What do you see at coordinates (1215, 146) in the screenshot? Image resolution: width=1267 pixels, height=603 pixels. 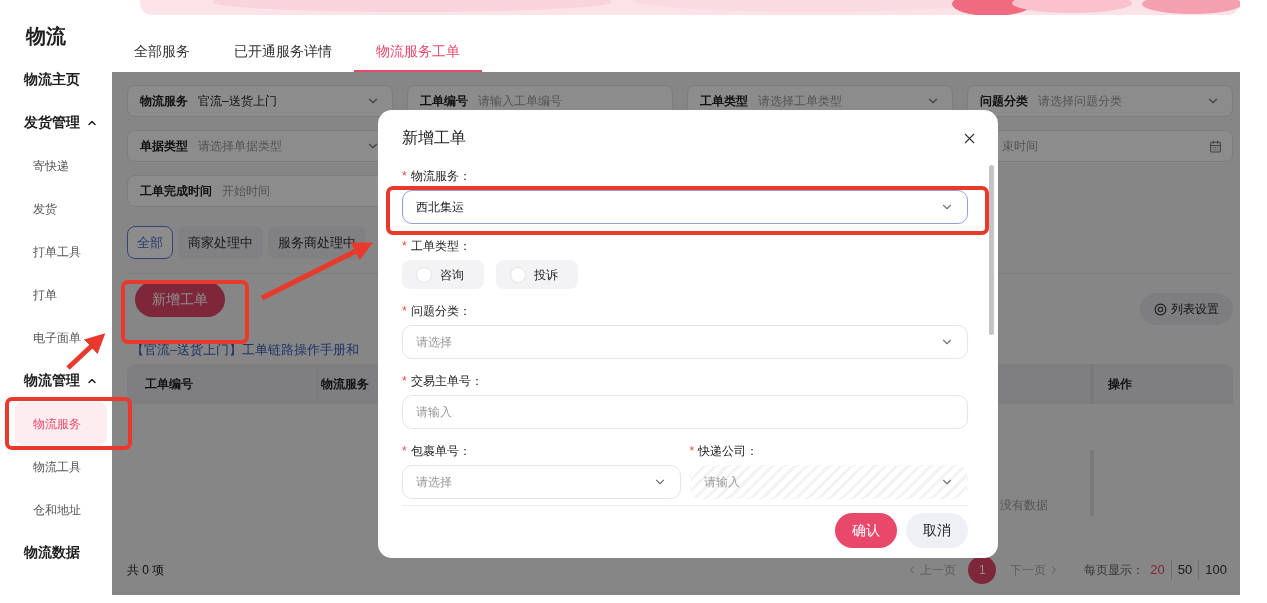 I see `calendar-icon` at bounding box center [1215, 146].